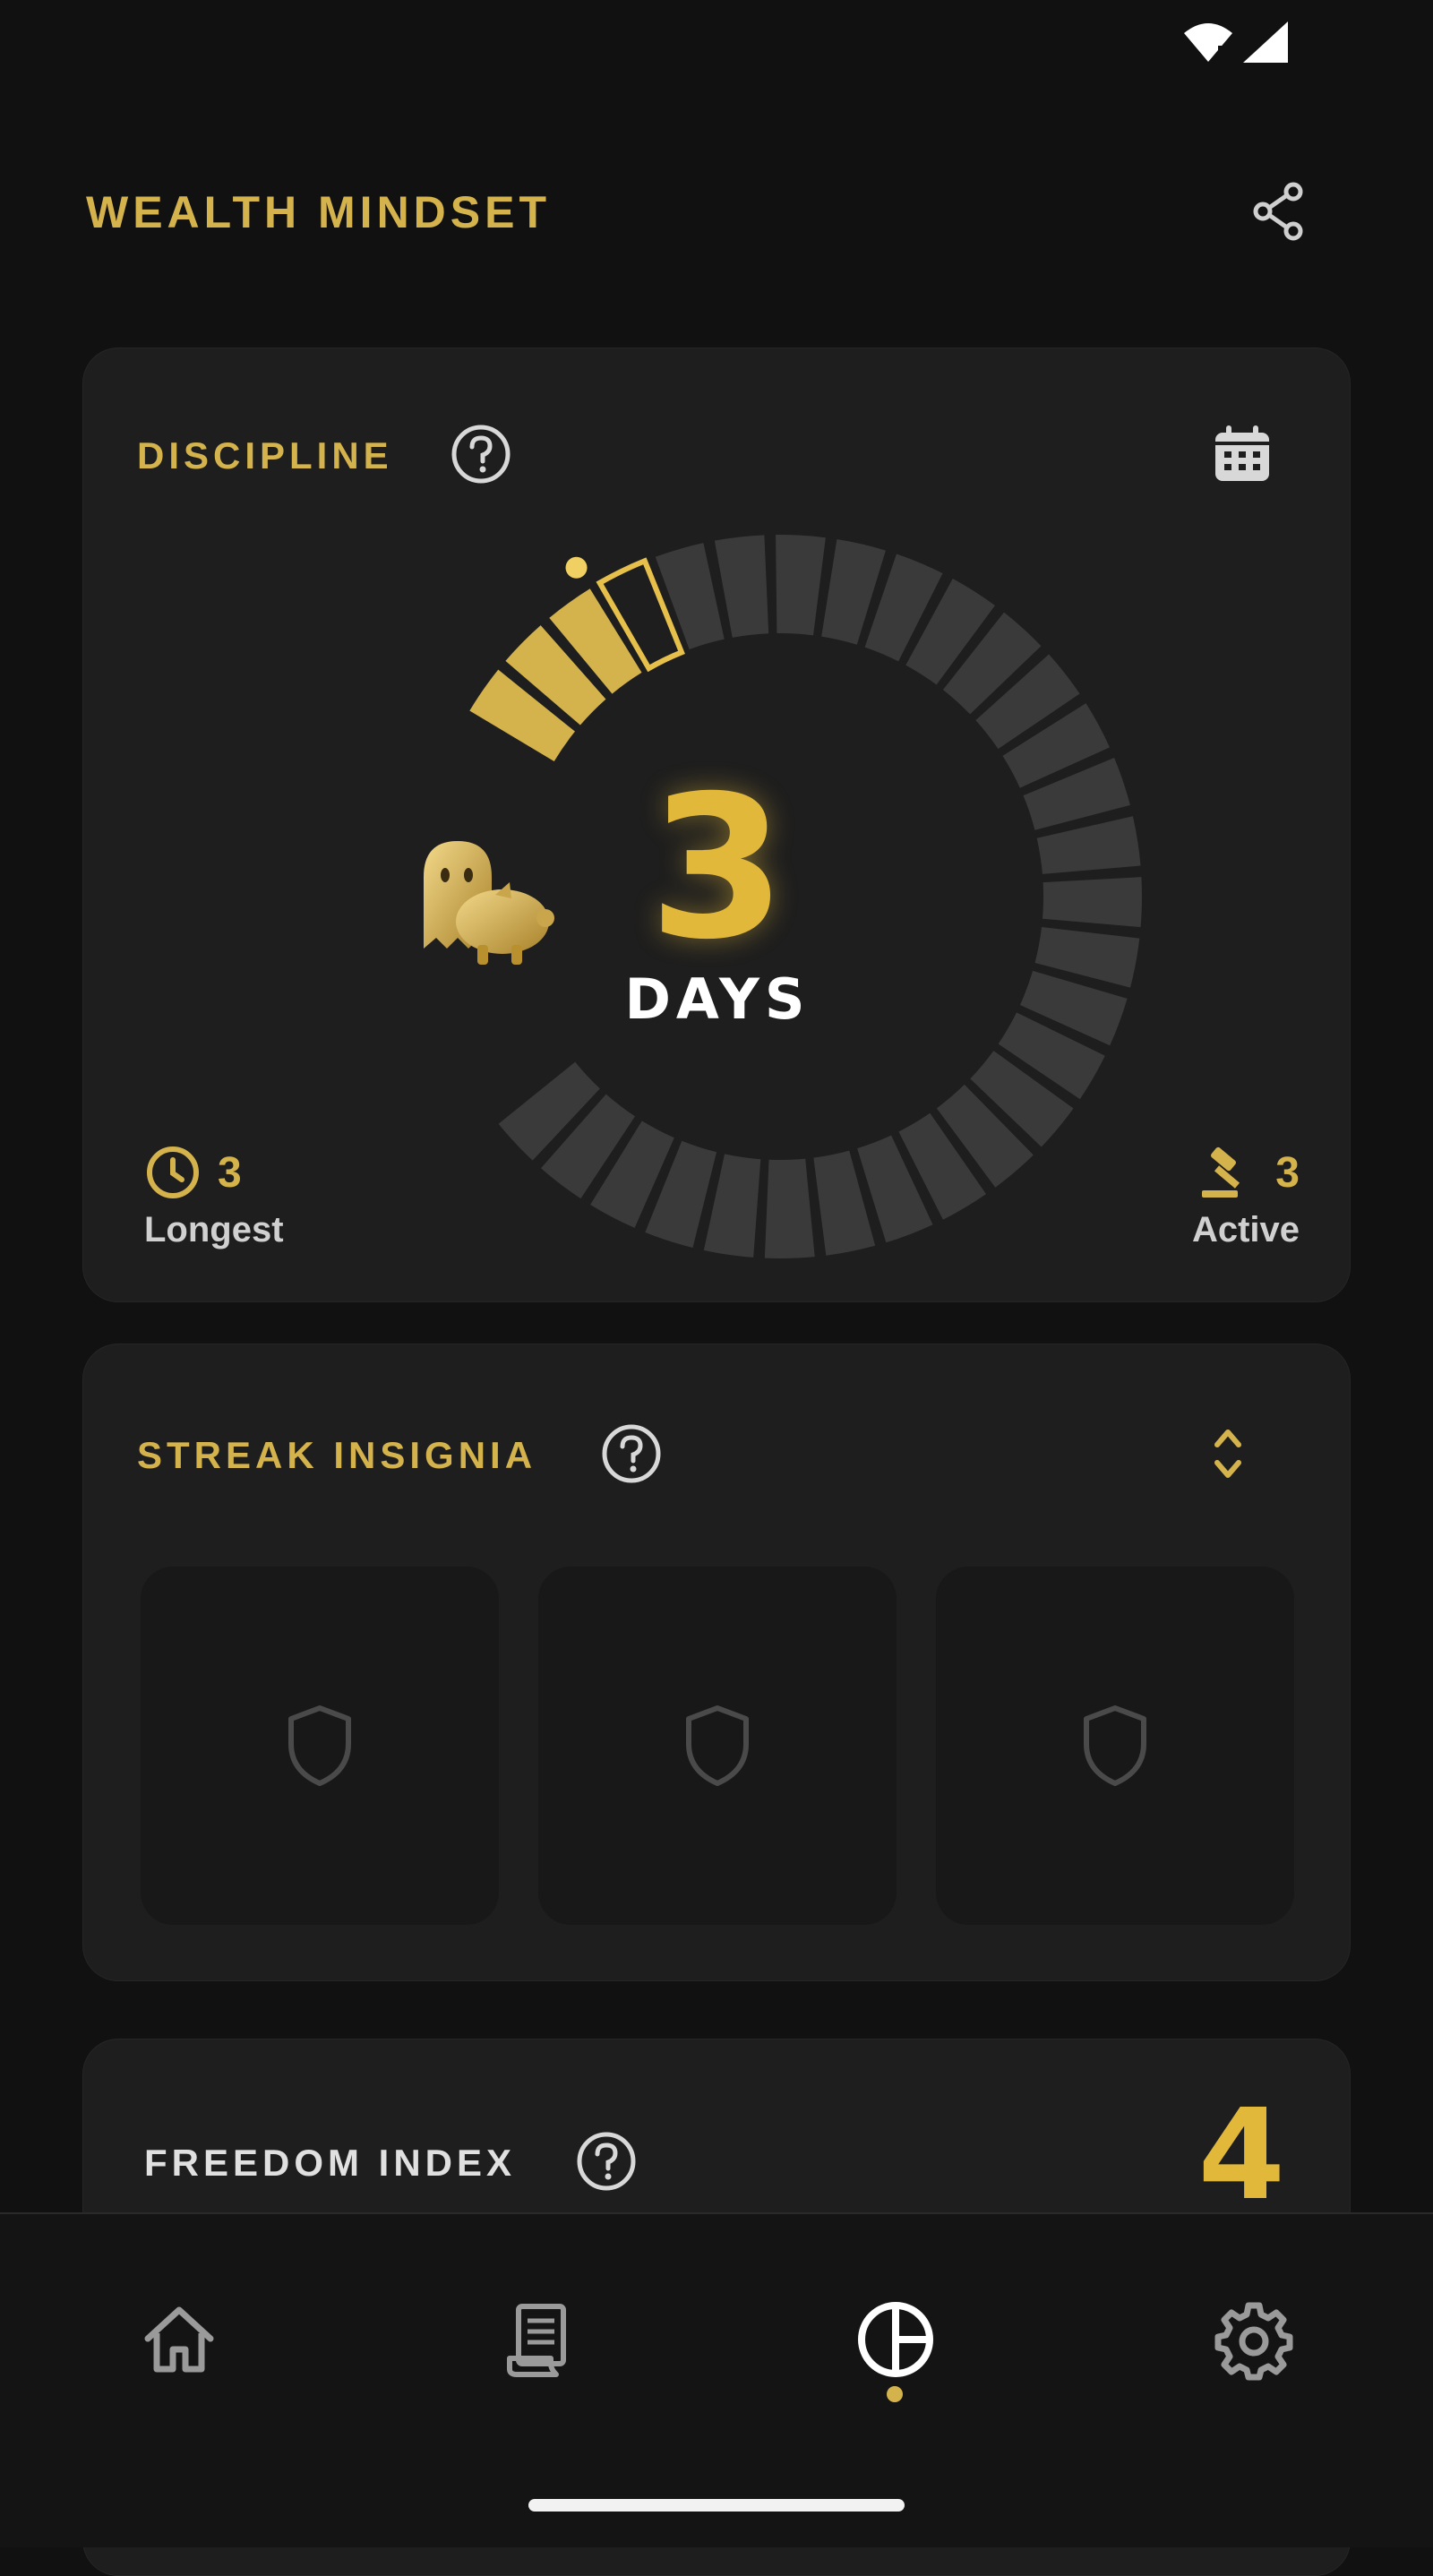  Describe the element at coordinates (716, 2505) in the screenshot. I see `home-indicator` at that location.